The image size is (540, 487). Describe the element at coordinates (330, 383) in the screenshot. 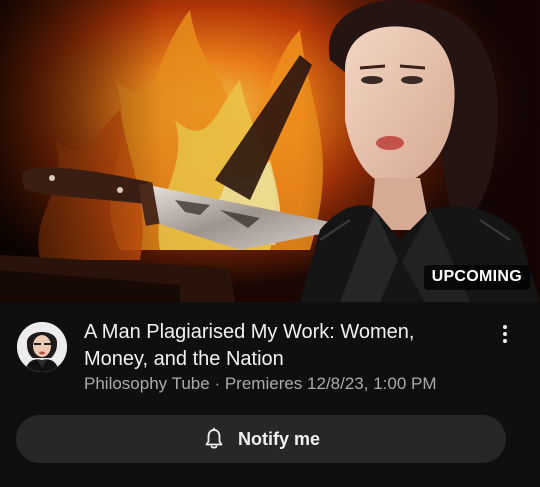

I see `premiere-date: Premieres 12/8/23, 1:00 PM` at that location.